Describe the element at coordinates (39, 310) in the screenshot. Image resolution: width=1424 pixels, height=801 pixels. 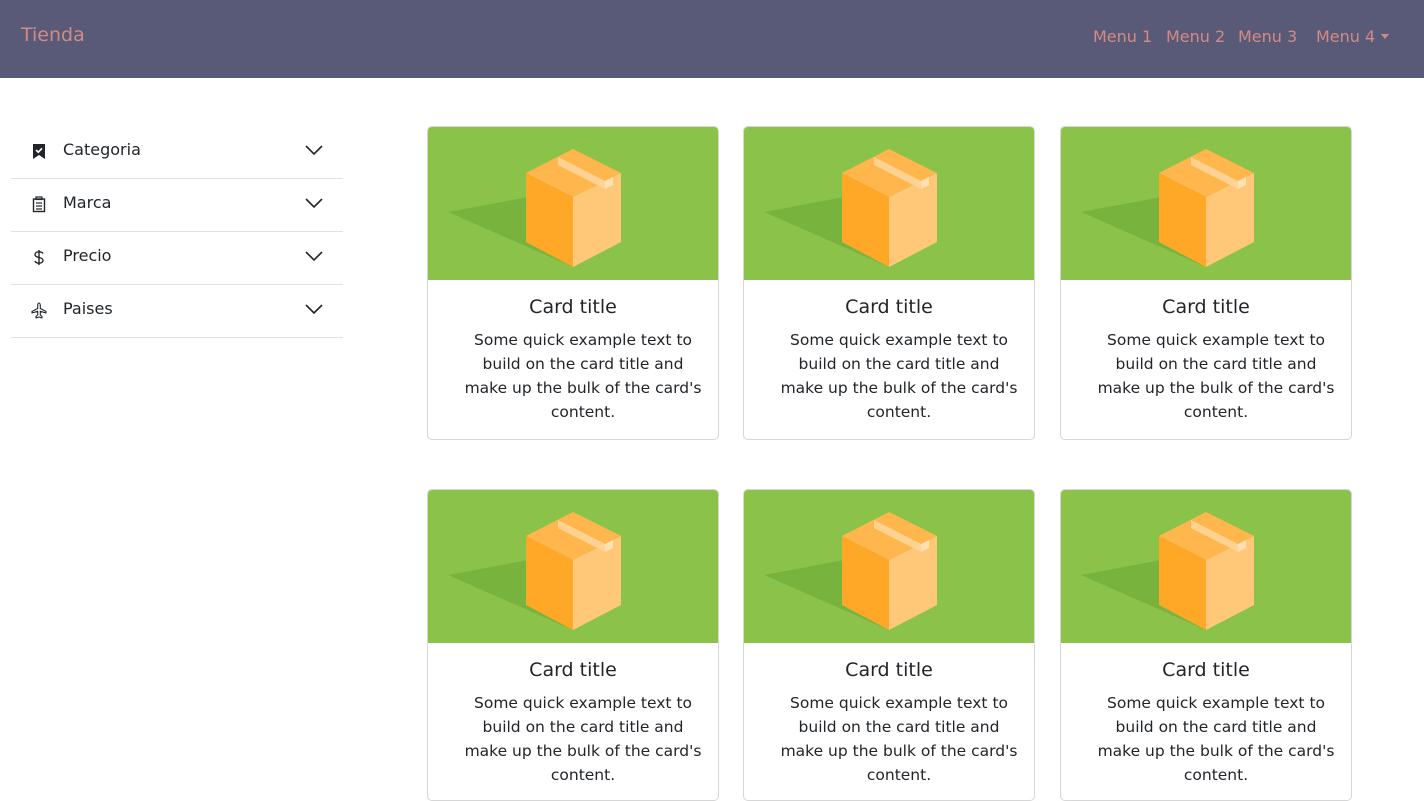
I see `airplane-icon` at that location.